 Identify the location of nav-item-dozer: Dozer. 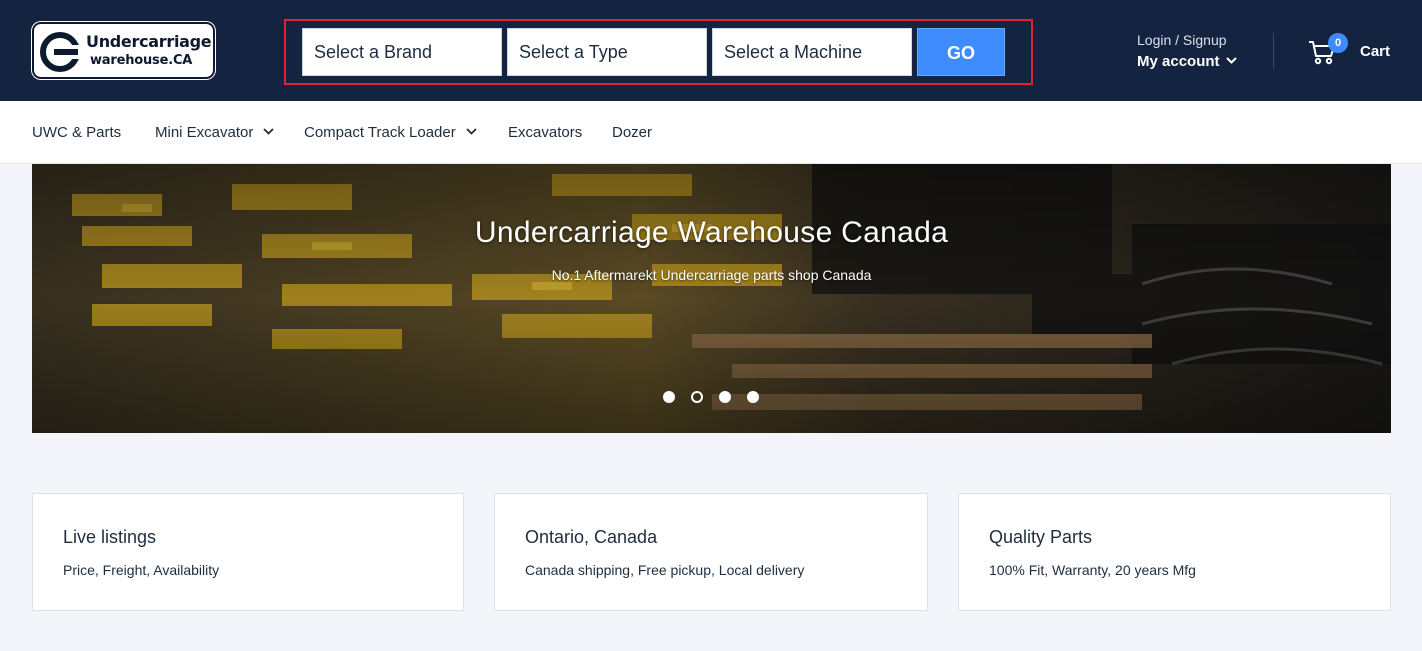
(632, 132).